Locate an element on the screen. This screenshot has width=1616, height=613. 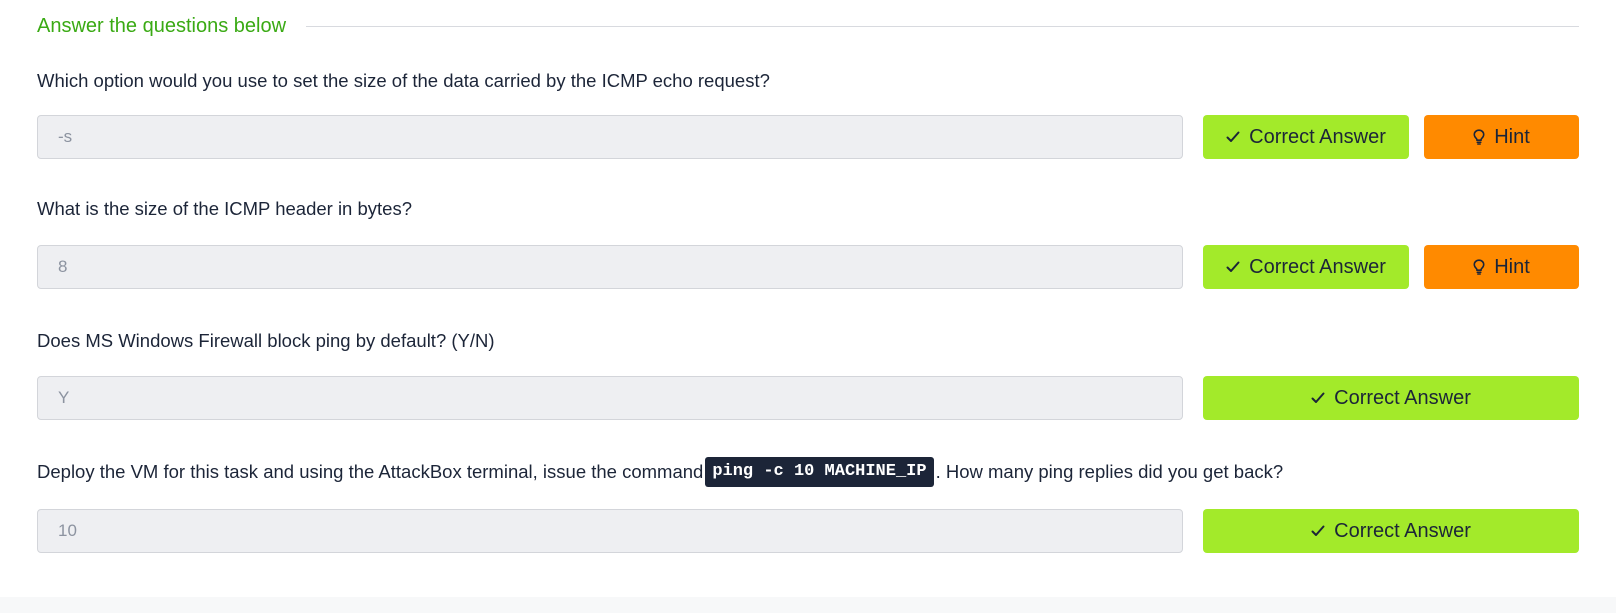
section-divider is located at coordinates (942, 26).